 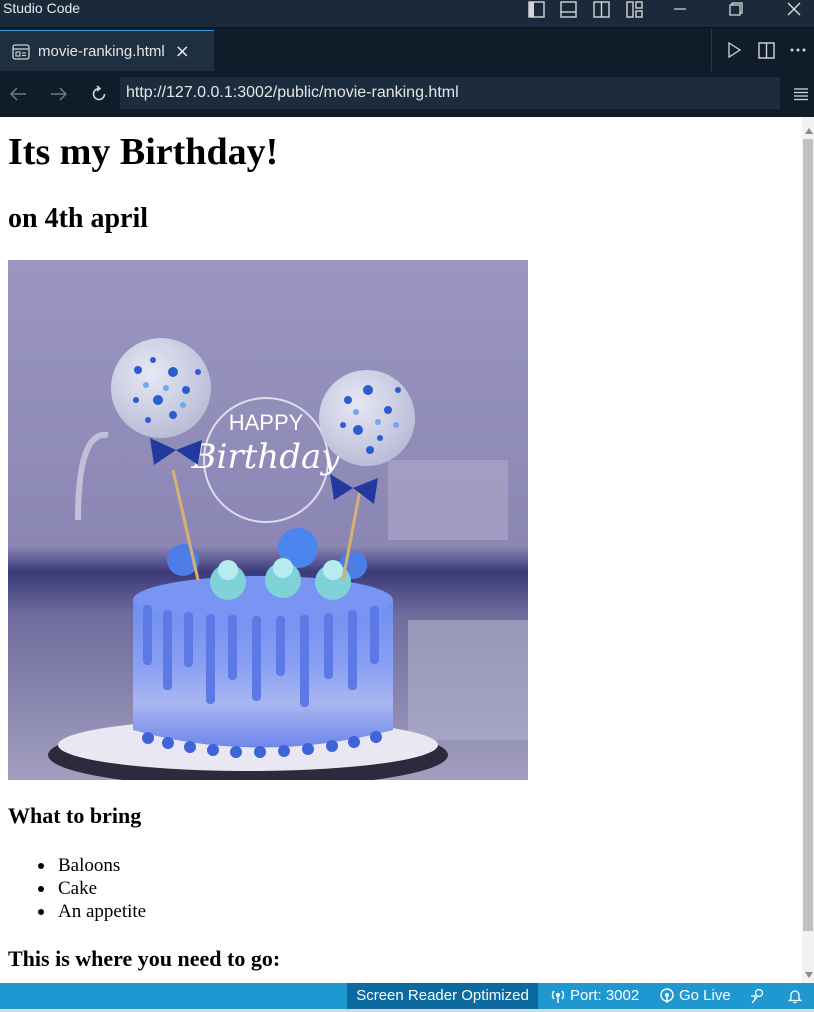 What do you see at coordinates (75, 815) in the screenshot?
I see `what-to-bring-heading: What to bring` at bounding box center [75, 815].